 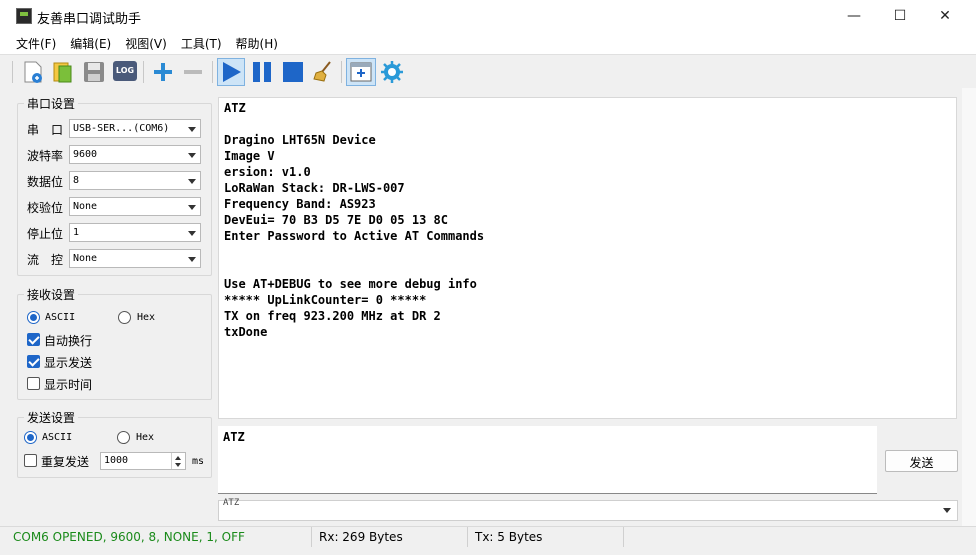 I want to click on menu-file: 文件(F), so click(x=36, y=43).